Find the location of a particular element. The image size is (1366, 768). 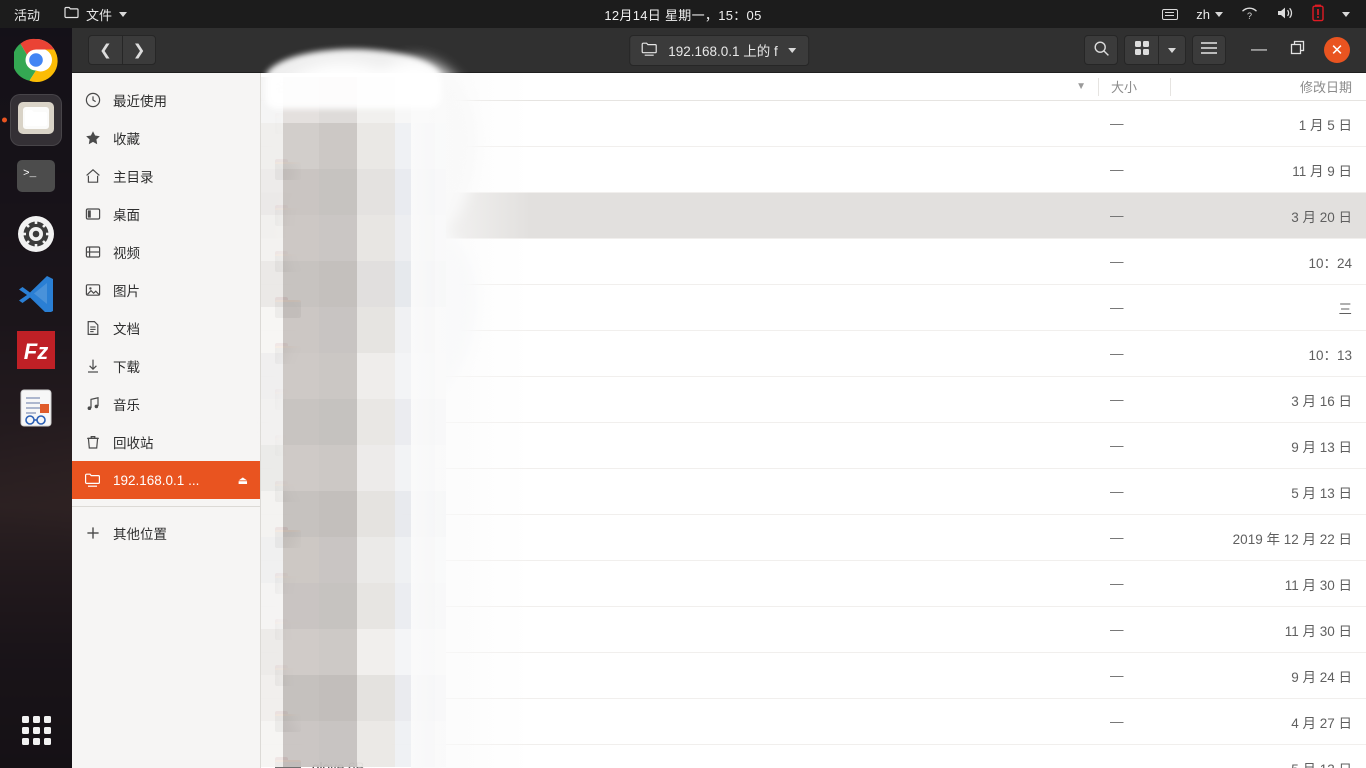

volume-indicator is located at coordinates (1285, 14).